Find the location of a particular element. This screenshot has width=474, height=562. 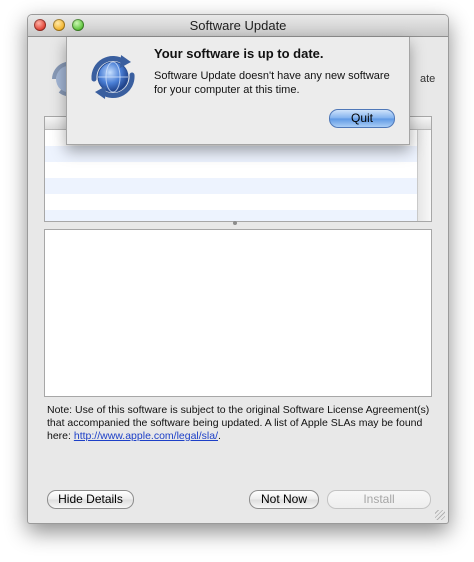

alert-title: Your software is up to date. is located at coordinates (239, 53).